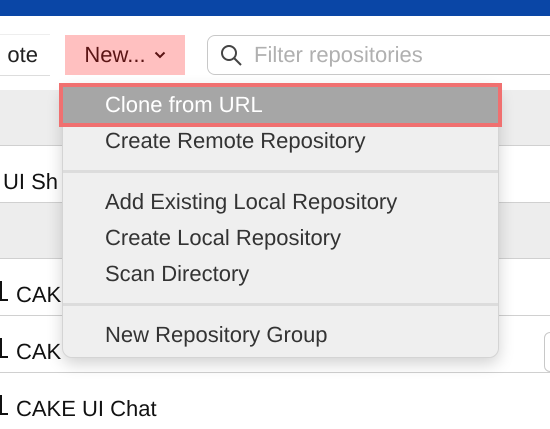  What do you see at coordinates (378, 55) in the screenshot?
I see `search-field: Filter repositories` at bounding box center [378, 55].